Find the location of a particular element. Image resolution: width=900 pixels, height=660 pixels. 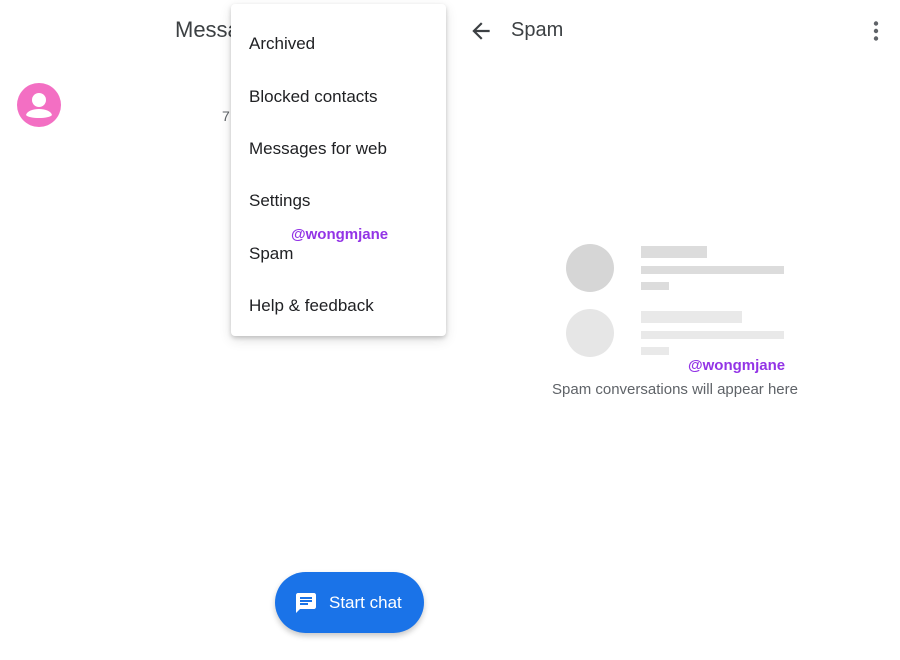

start-chat-button: Start chat is located at coordinates (349, 602).